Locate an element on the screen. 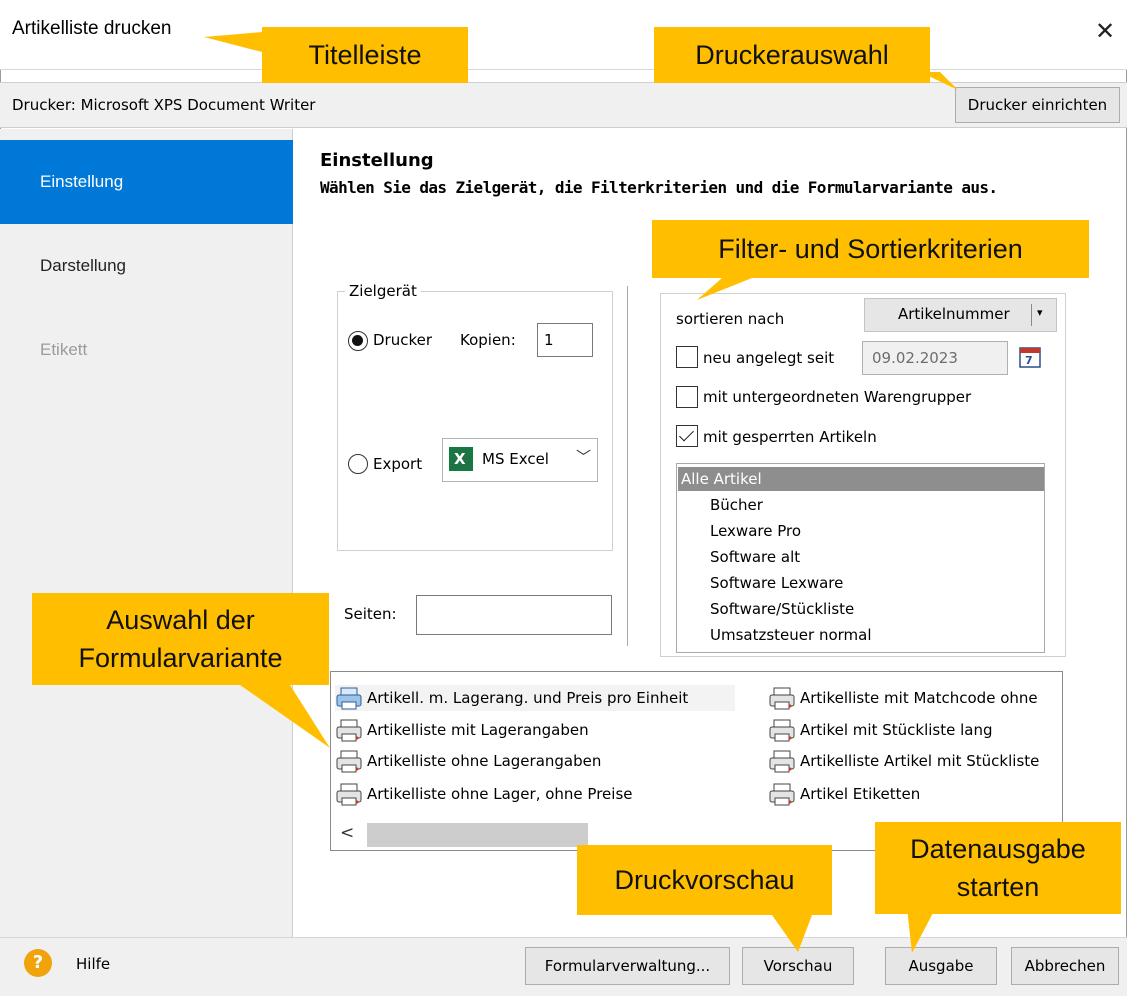 This screenshot has height=996, width=1127. callout-datenausgabe-line2: starten is located at coordinates (998, 887).